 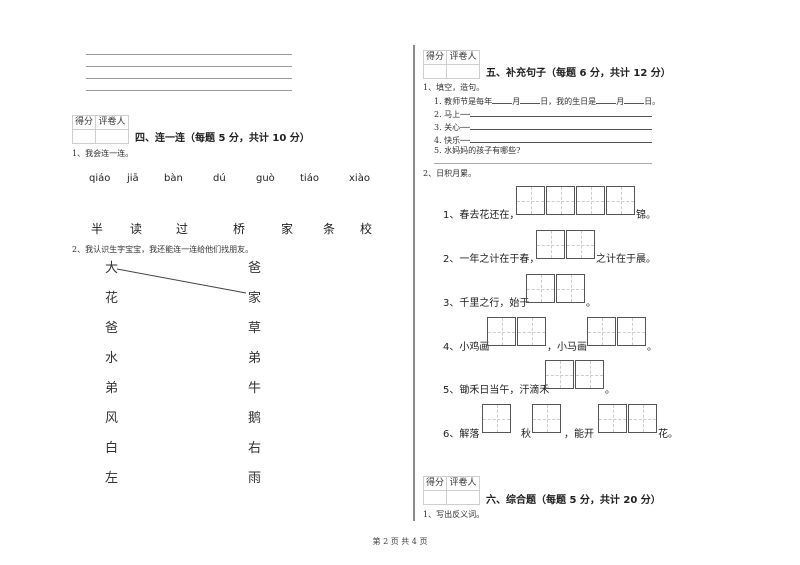 I want to click on fill-text: 日，我的生日是, so click(x=568, y=101).